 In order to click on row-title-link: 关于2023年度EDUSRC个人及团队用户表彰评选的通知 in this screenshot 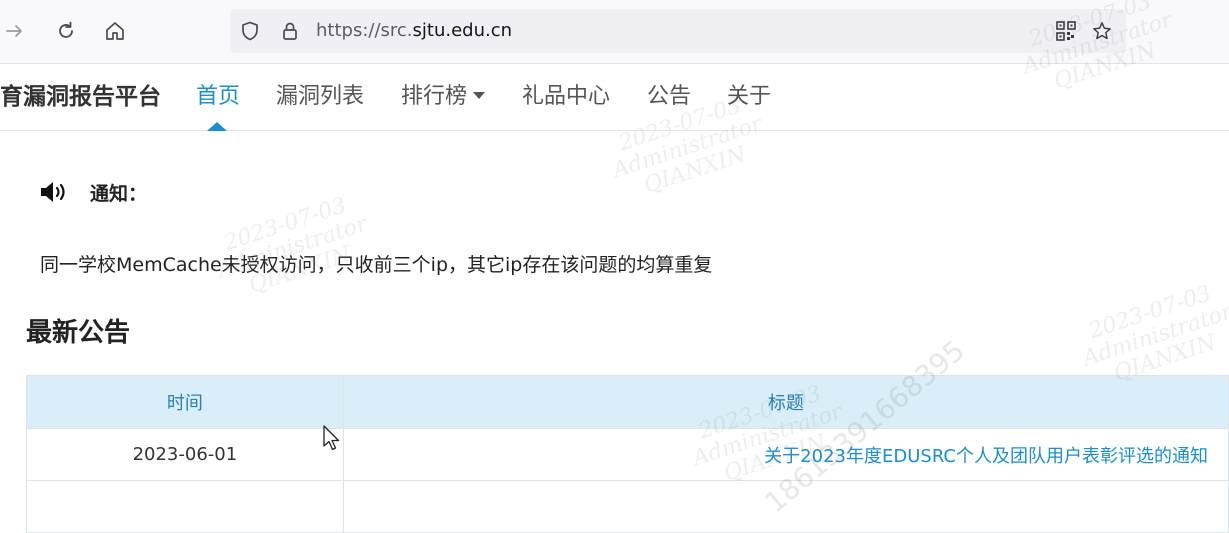, I will do `click(786, 455)`.